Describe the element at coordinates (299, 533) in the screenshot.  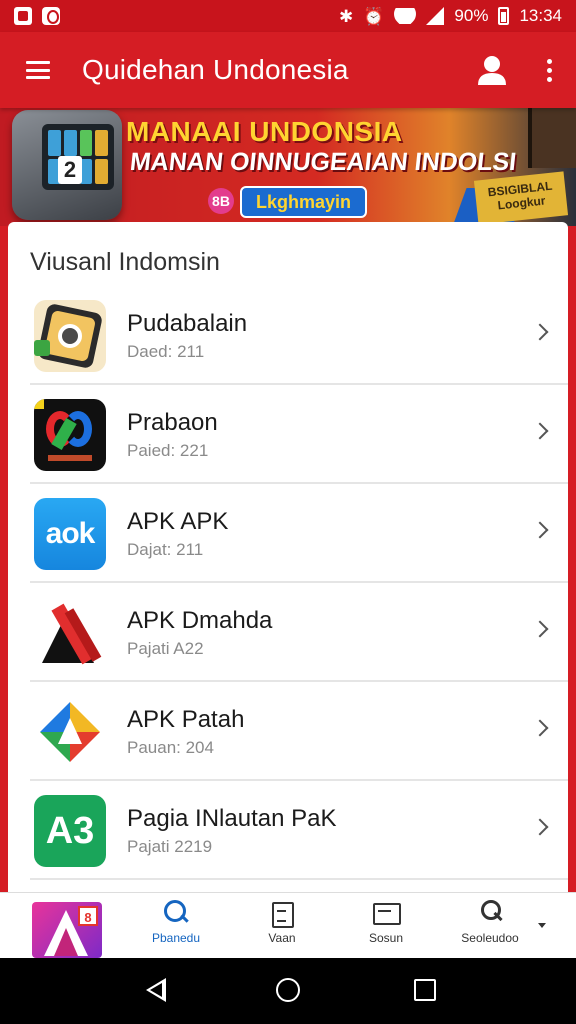
I see `list-item: aok APK APK Dajat: 211` at that location.